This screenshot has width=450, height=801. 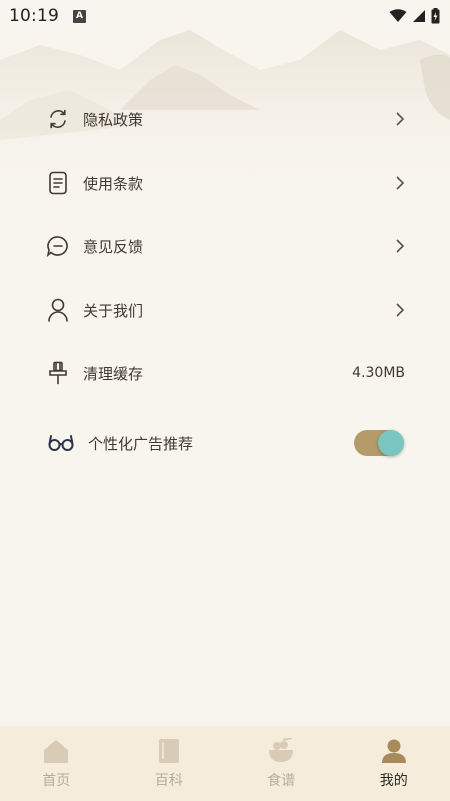 What do you see at coordinates (391, 443) in the screenshot?
I see `toggle-knob` at bounding box center [391, 443].